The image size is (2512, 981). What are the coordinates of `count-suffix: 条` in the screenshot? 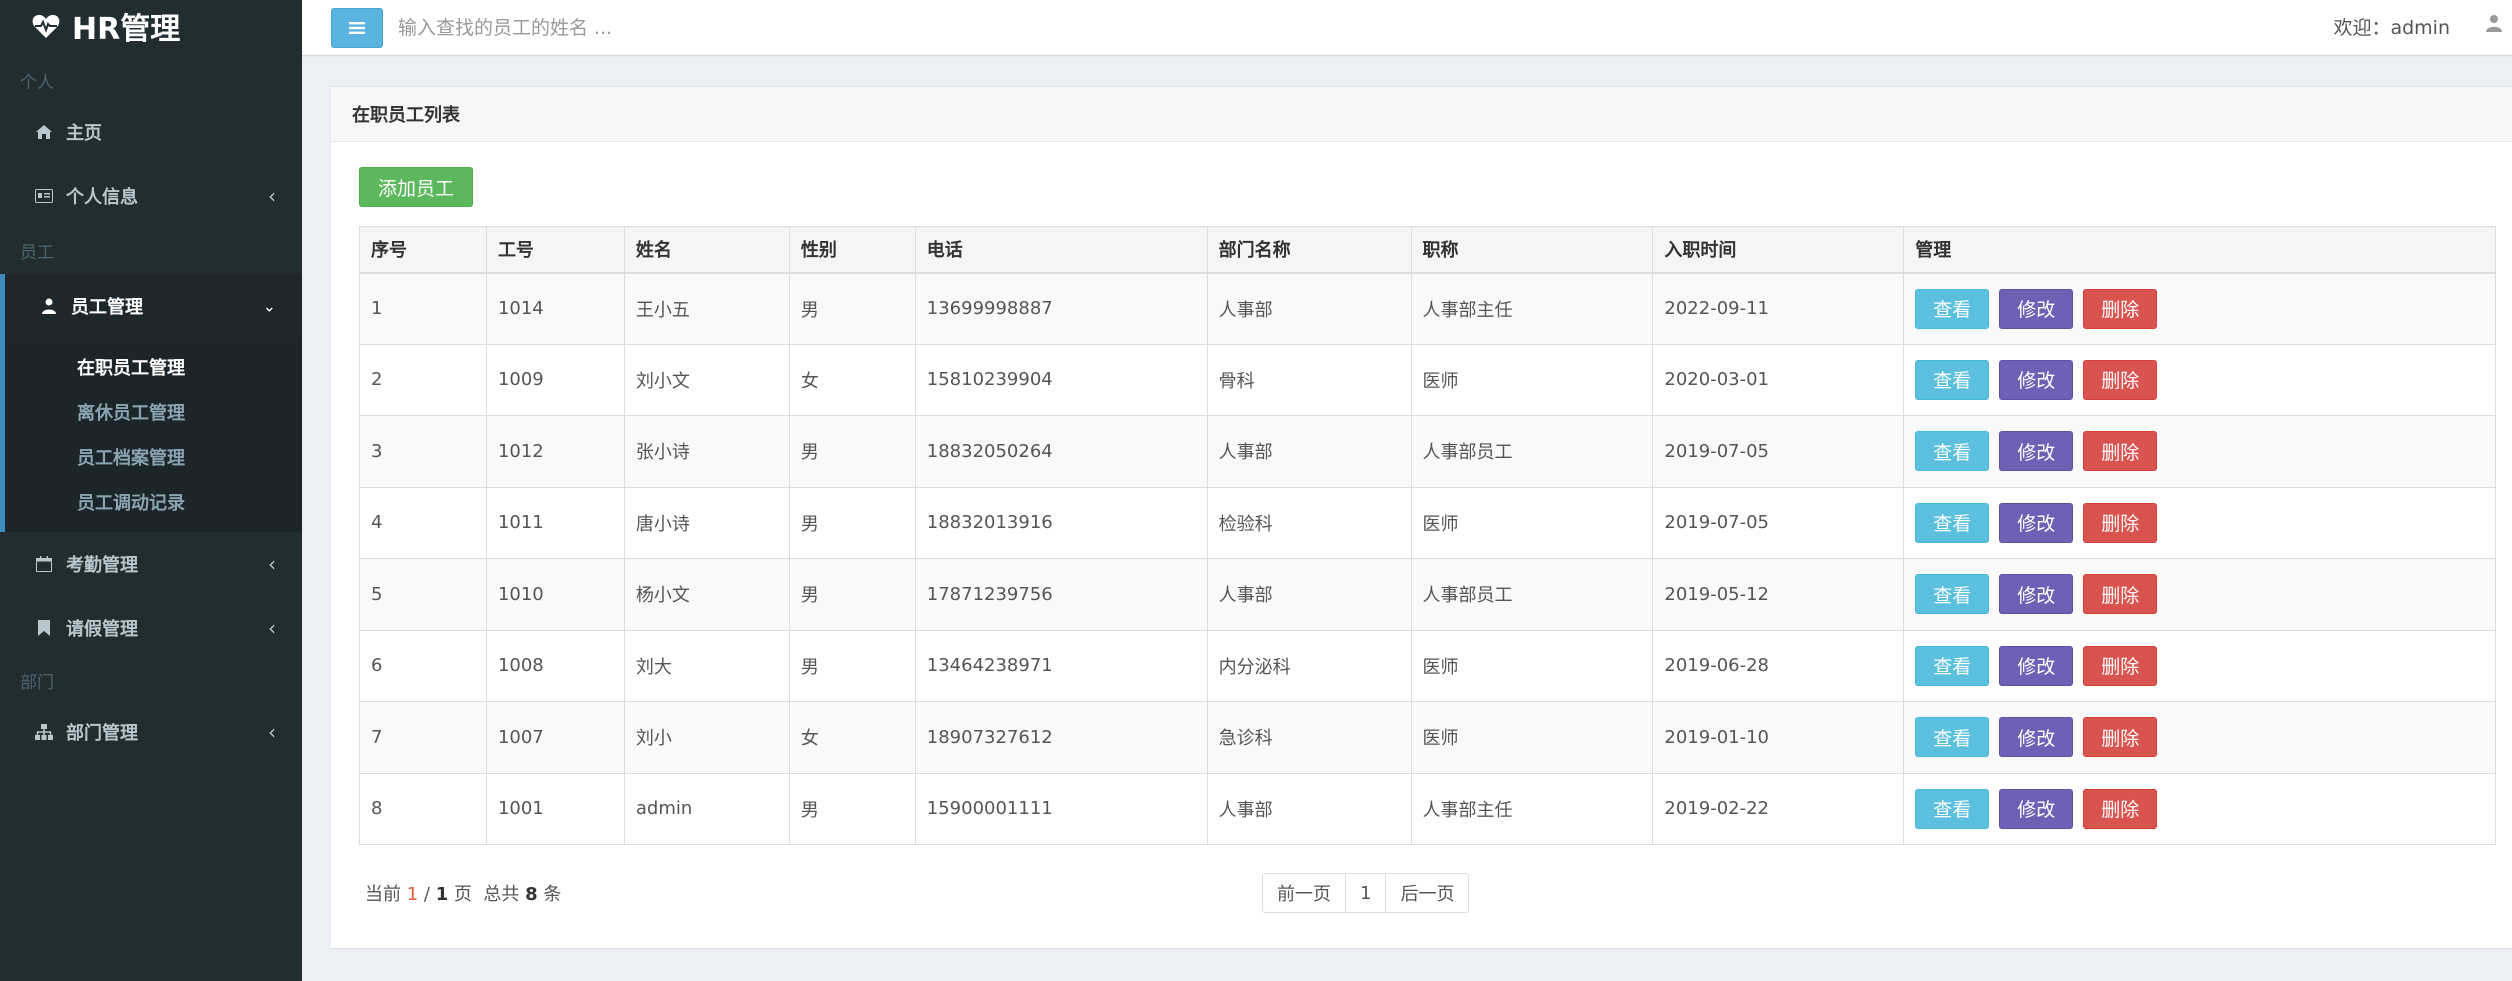 It's located at (552, 894).